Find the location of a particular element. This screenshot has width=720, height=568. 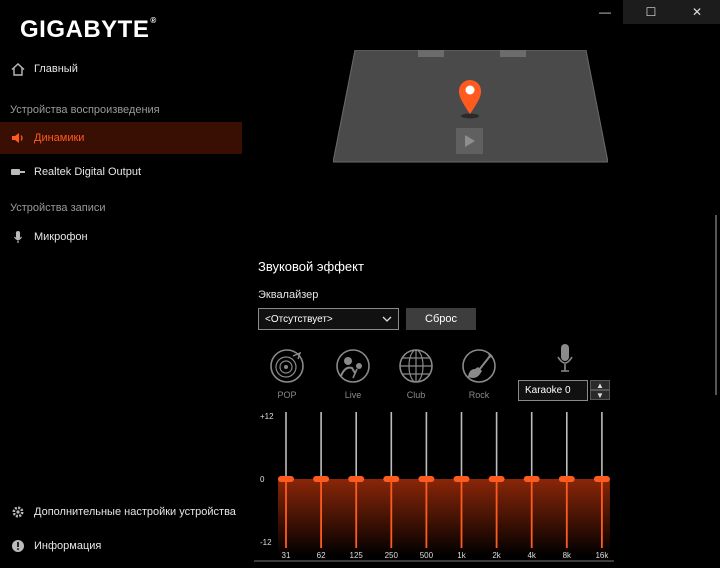

preset-label: Rock is located at coordinates (479, 395).